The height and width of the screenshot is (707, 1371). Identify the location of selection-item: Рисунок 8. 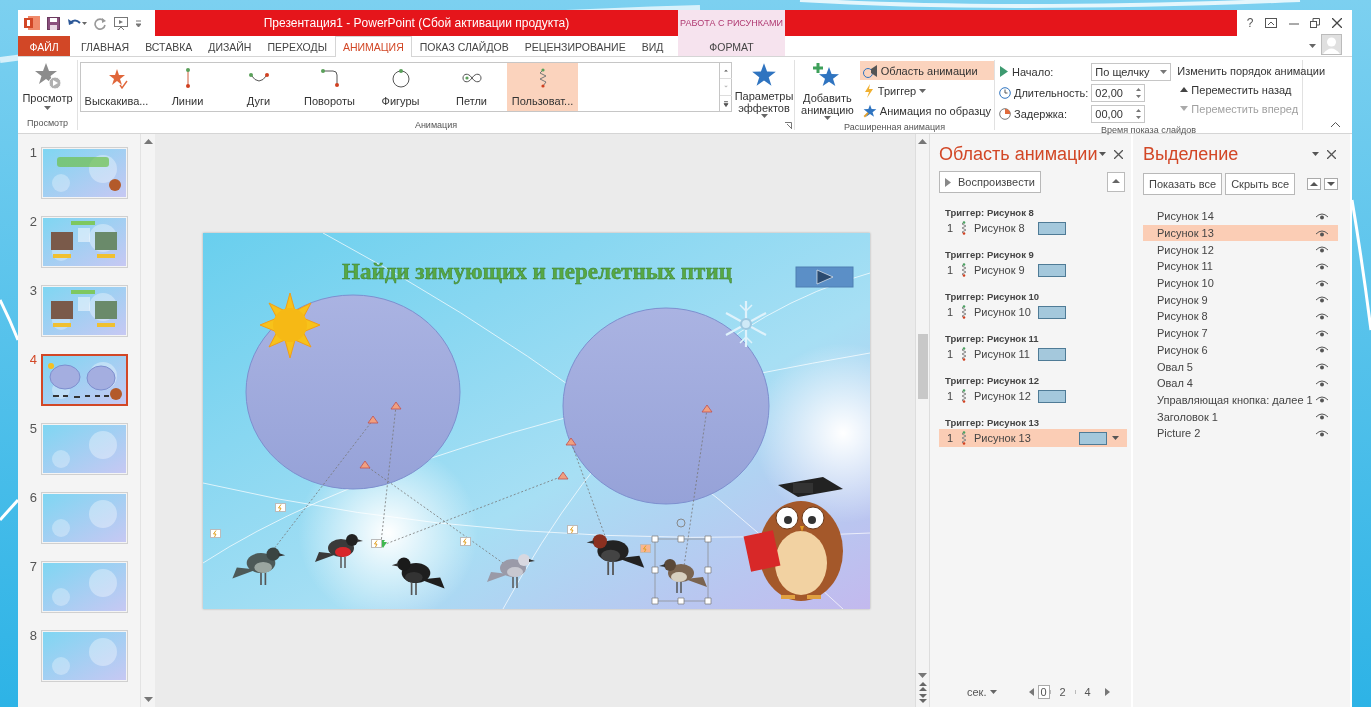
(1240, 316).